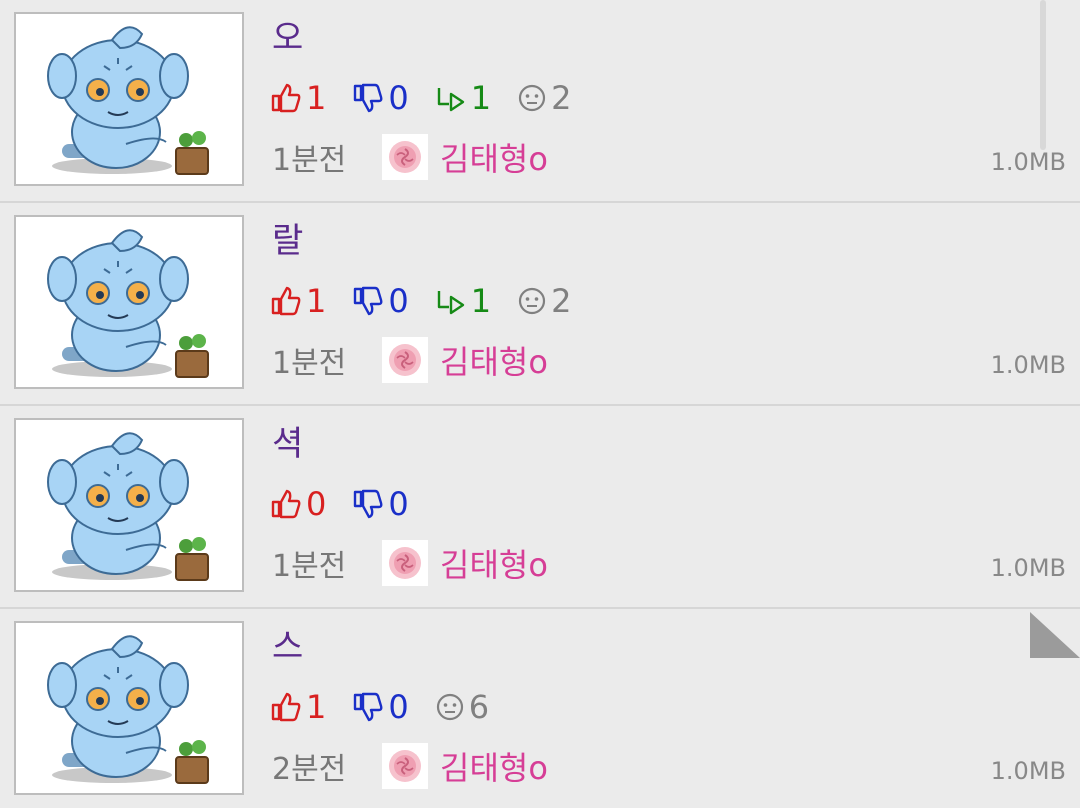 The image size is (1080, 808). I want to click on comment-count-value: 6, so click(479, 707).